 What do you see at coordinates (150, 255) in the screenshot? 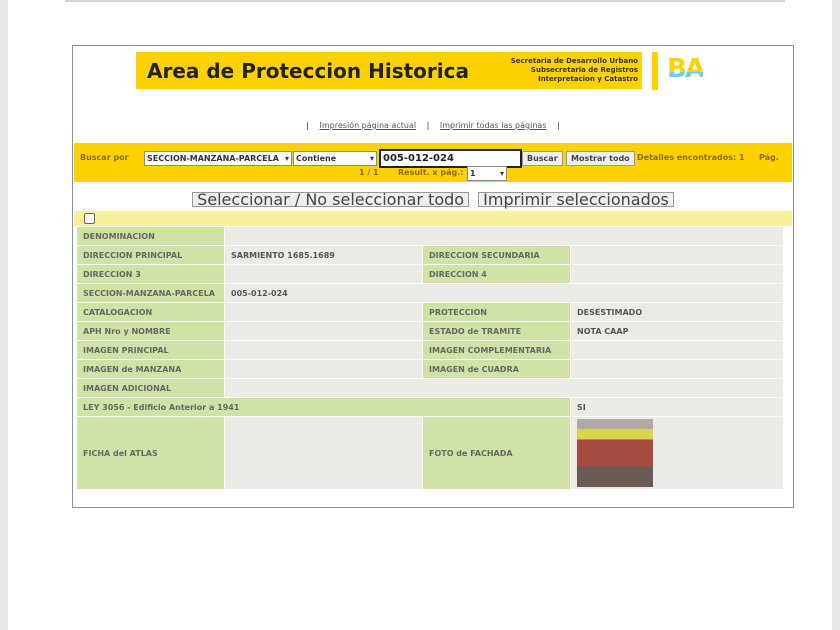
I see `field-label: DIRECCION PRINCIPAL` at bounding box center [150, 255].